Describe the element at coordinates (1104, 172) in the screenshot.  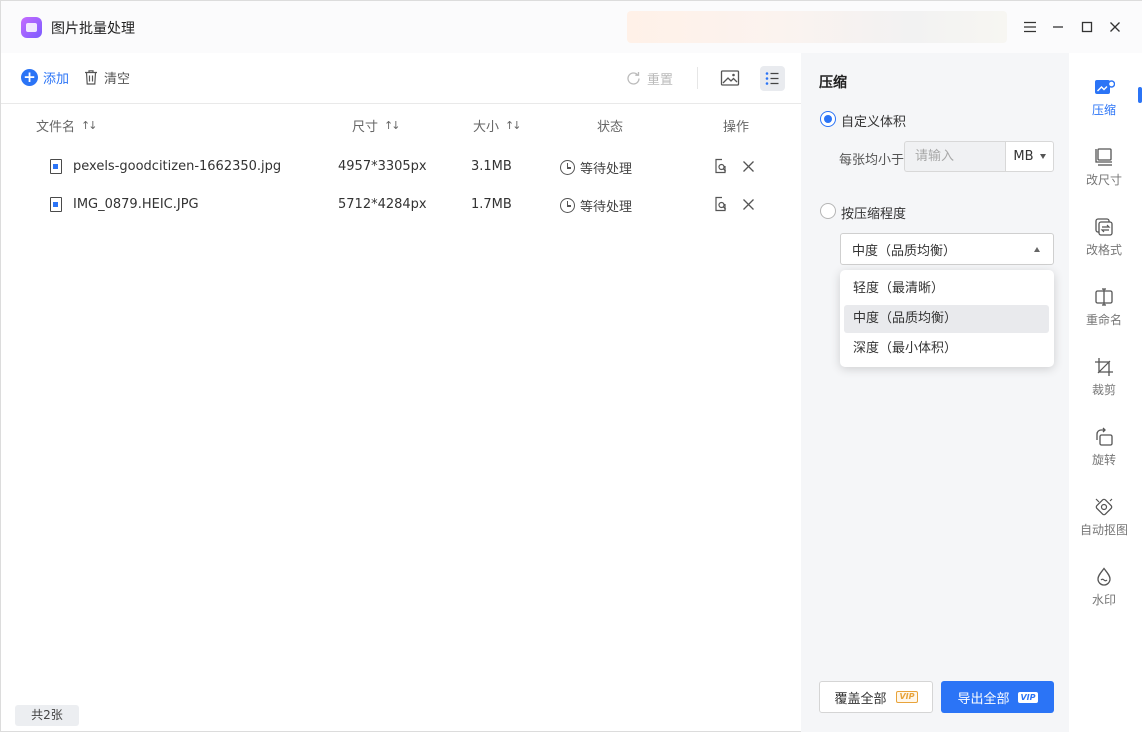
I see `sidebar-item-resize: 改尺寸` at that location.